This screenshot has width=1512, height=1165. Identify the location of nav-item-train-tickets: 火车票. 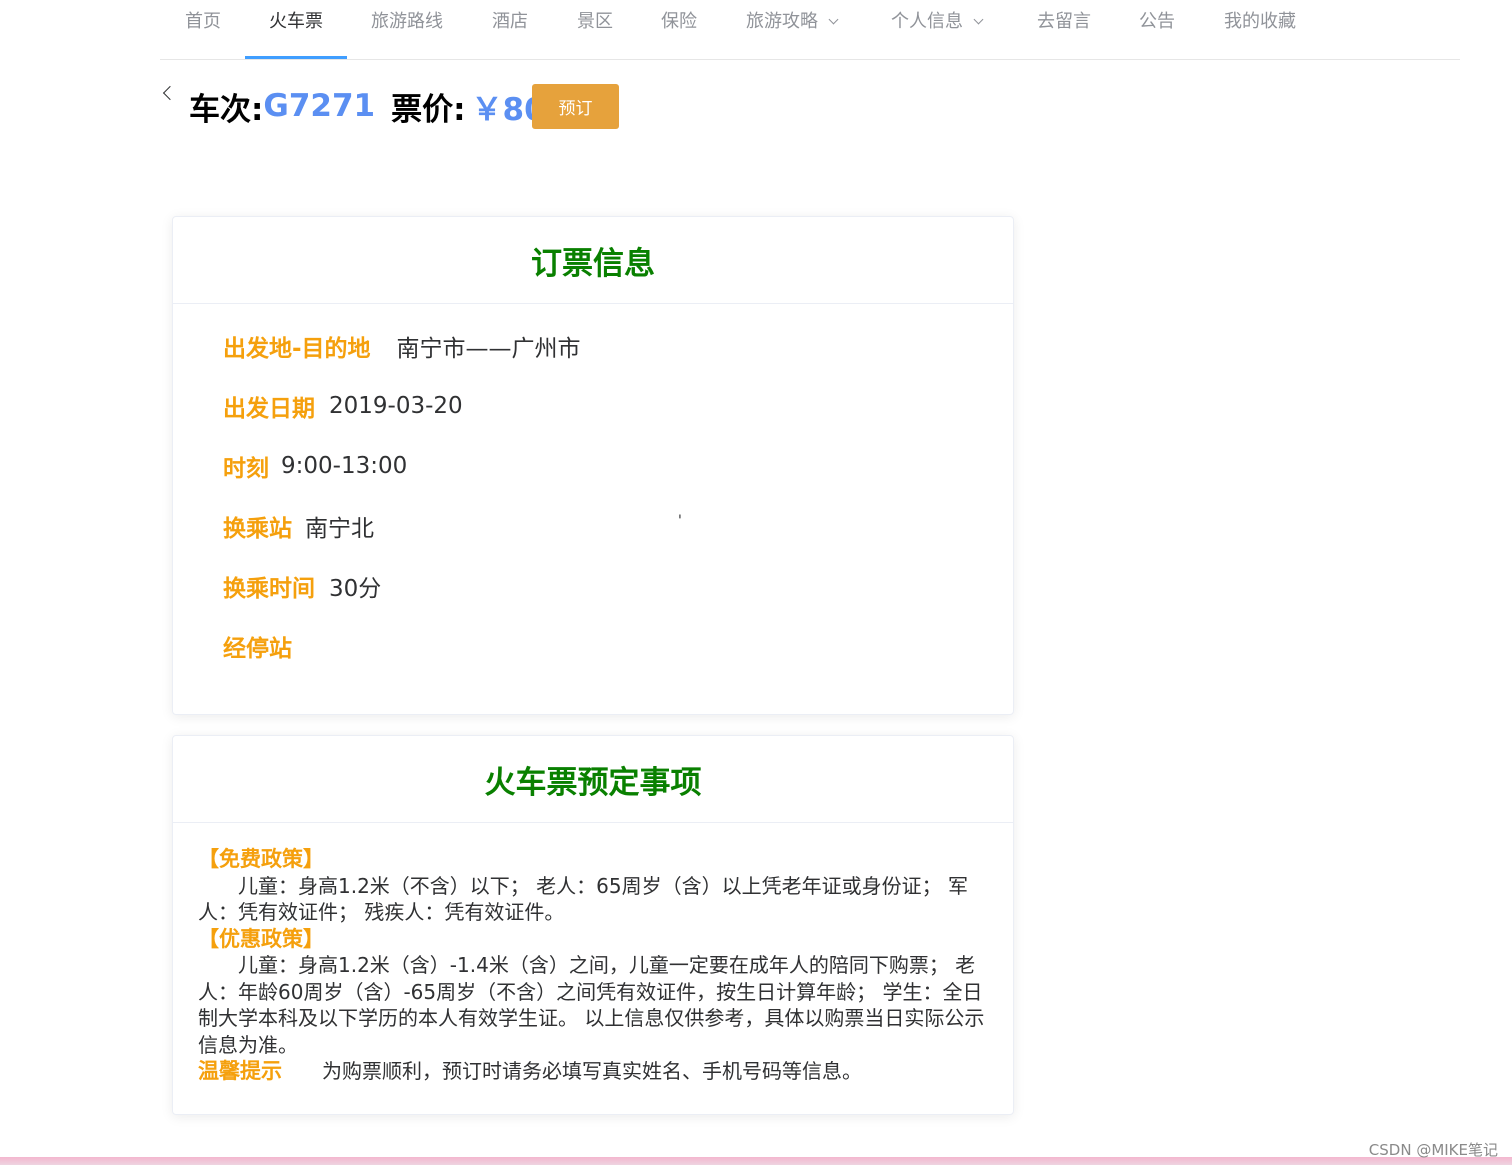
(296, 29).